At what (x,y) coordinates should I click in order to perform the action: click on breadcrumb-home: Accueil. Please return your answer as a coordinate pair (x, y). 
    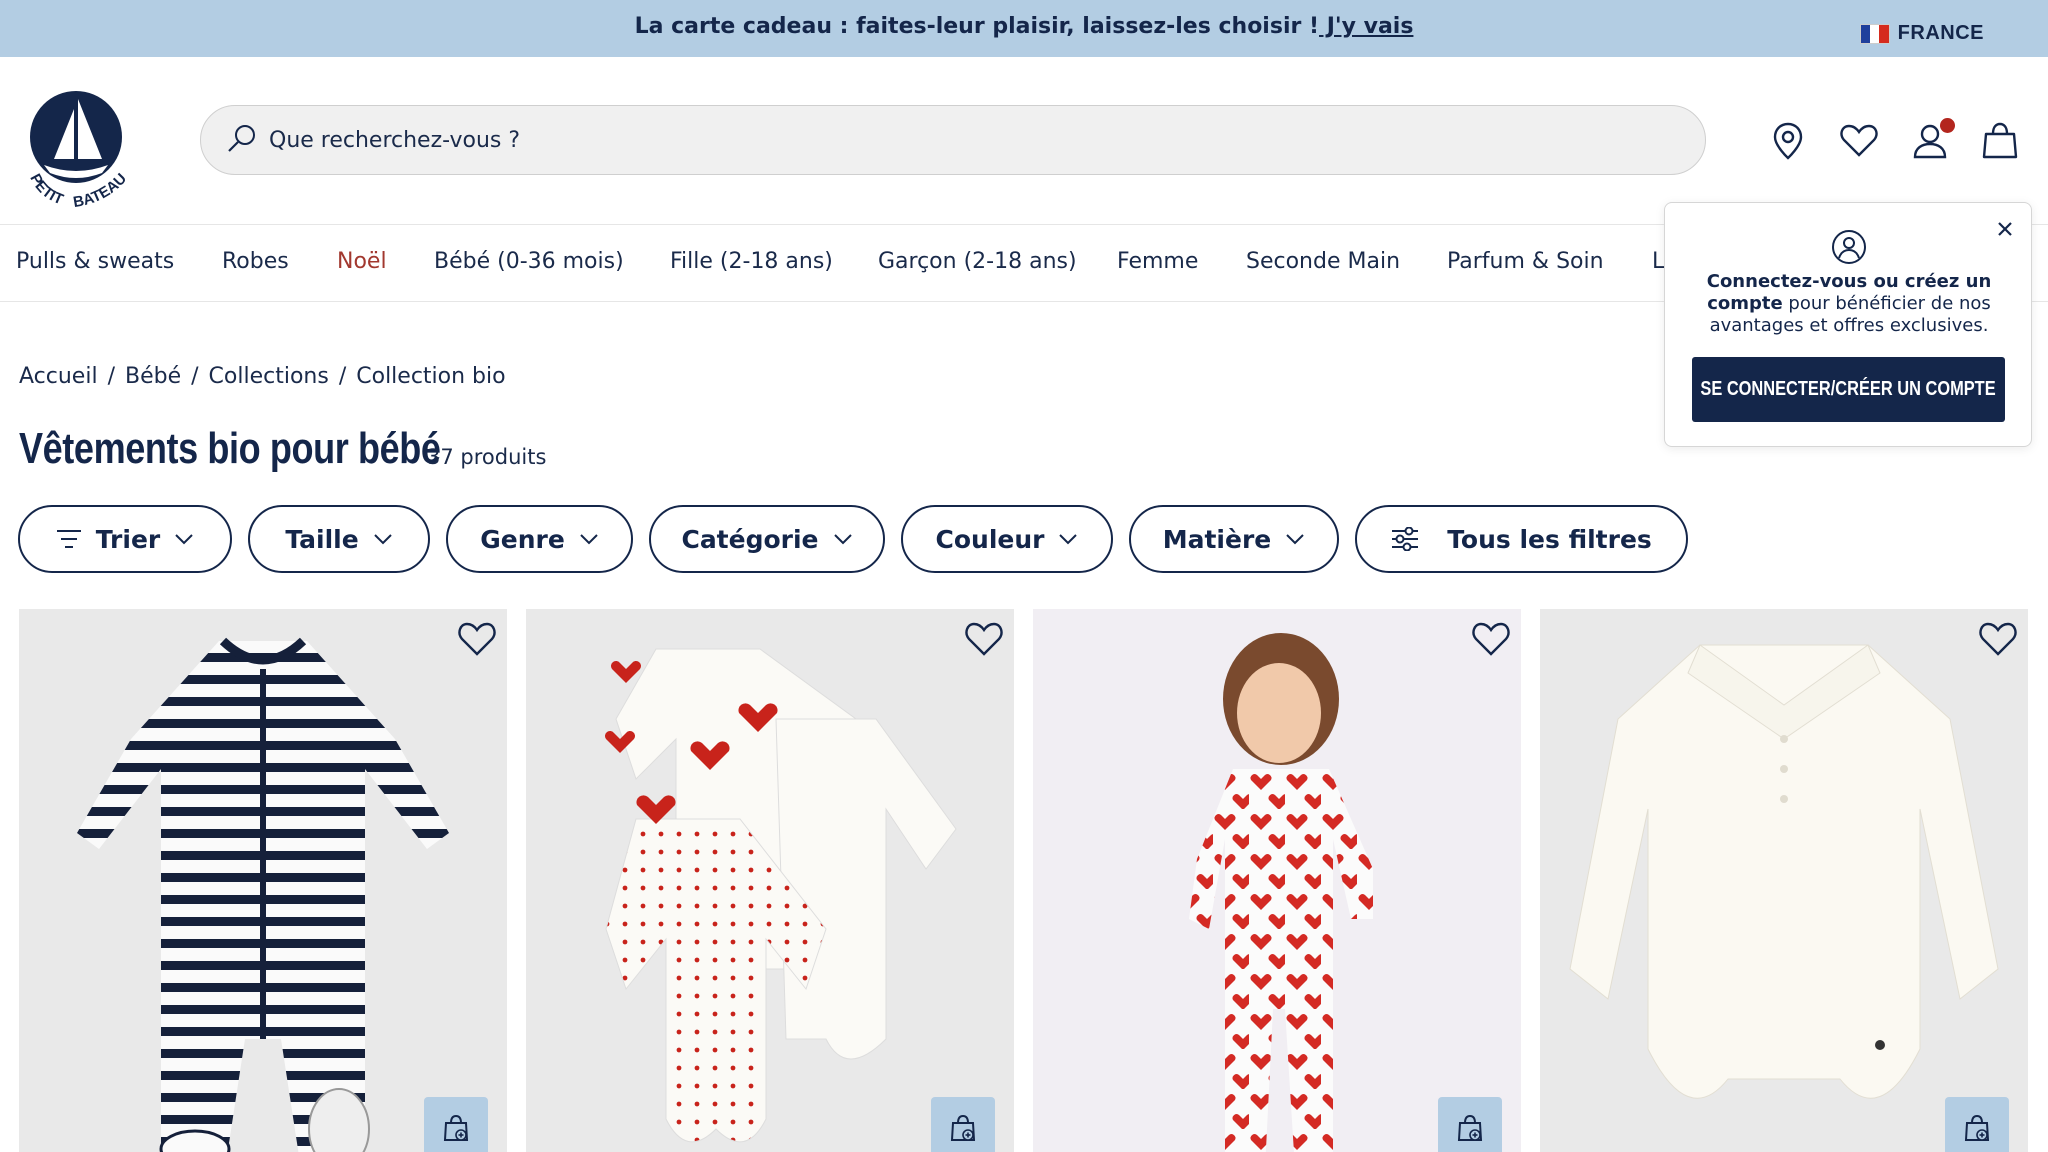
    Looking at the image, I should click on (58, 376).